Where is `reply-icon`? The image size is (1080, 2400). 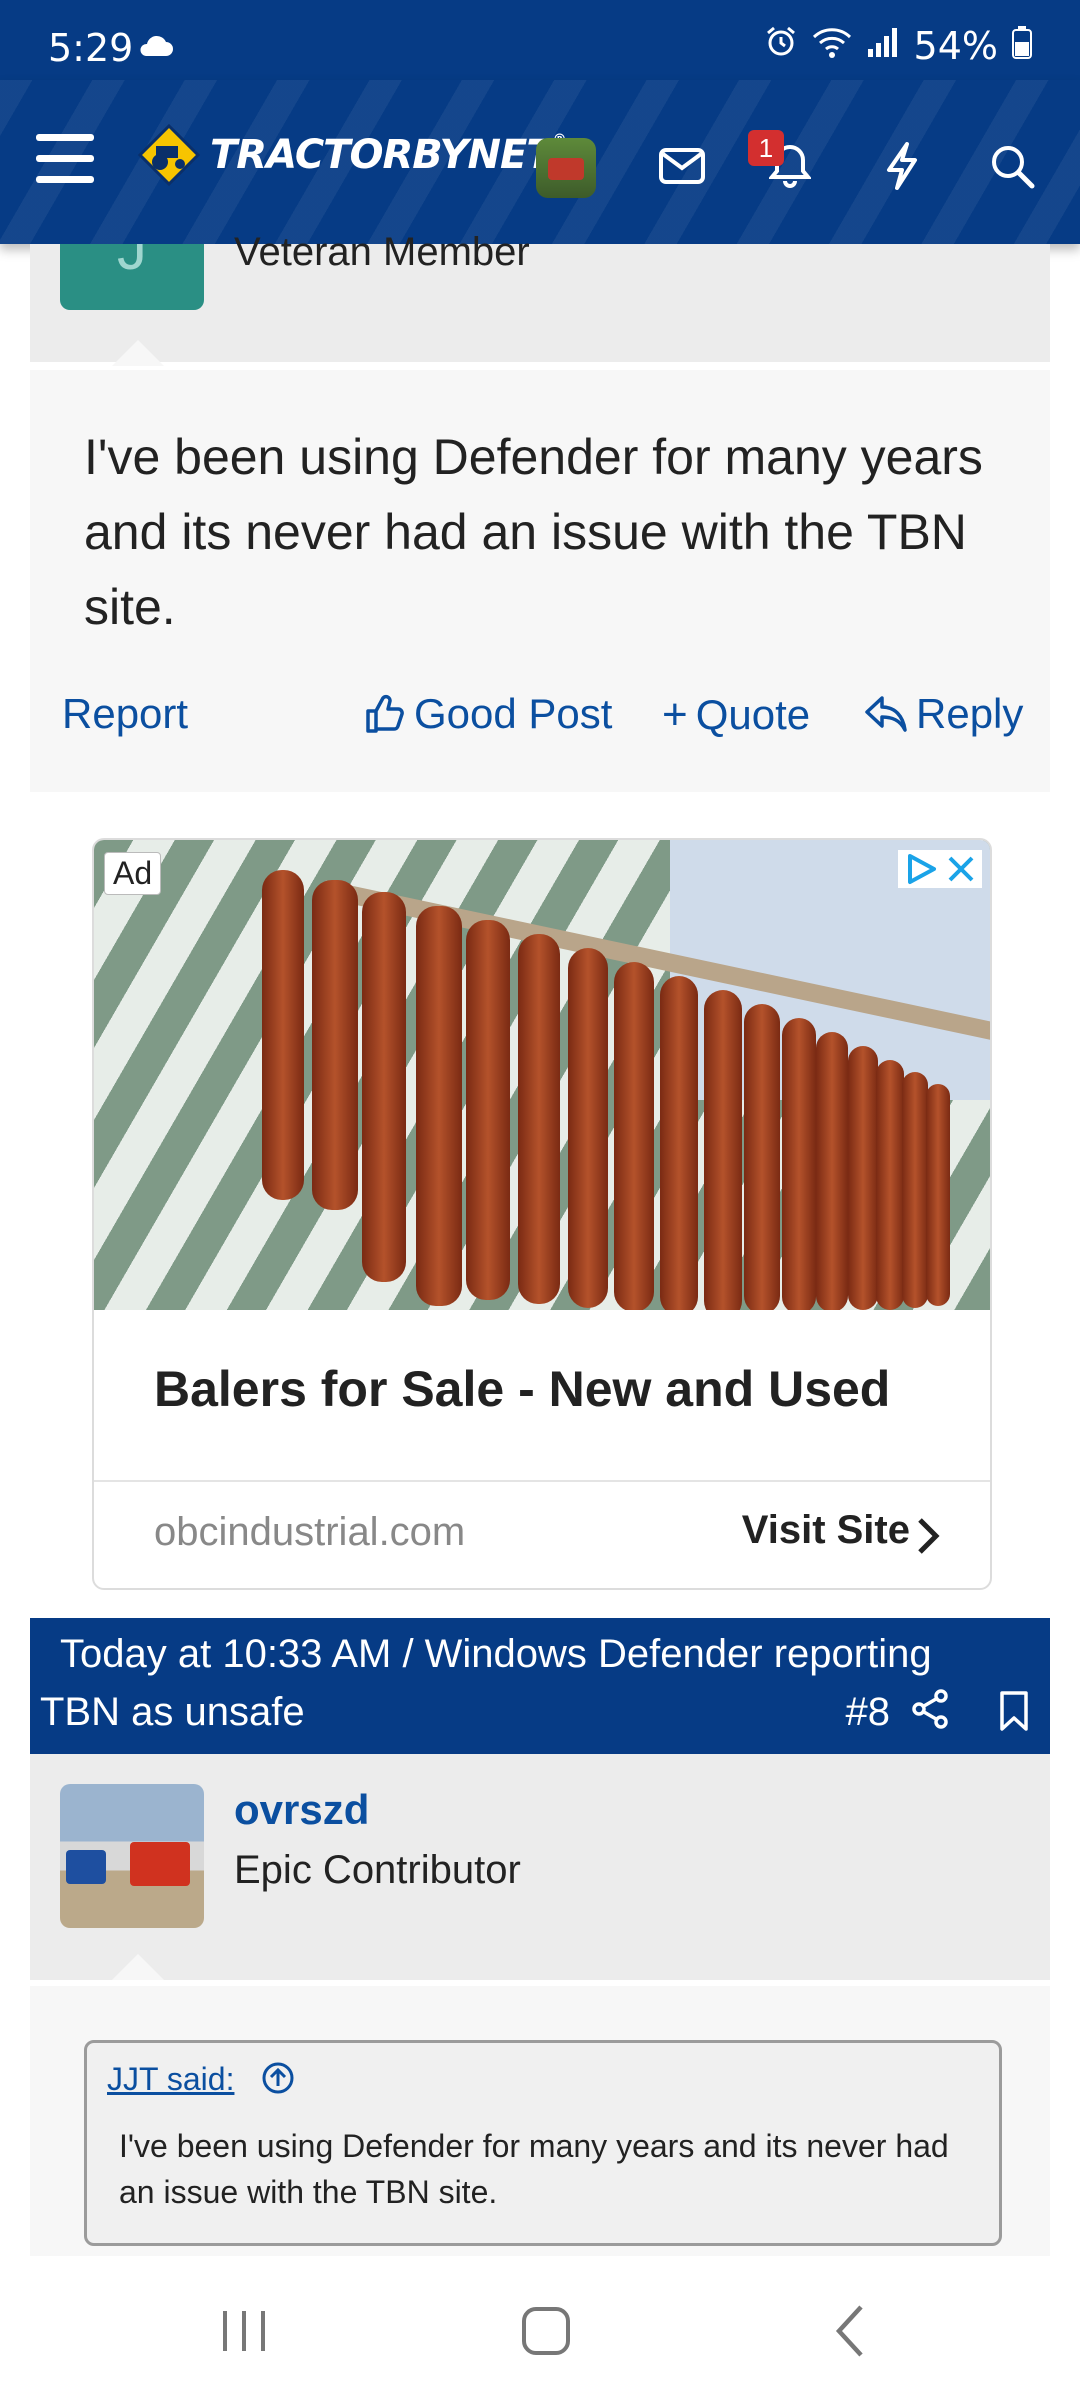
reply-icon is located at coordinates (886, 714).